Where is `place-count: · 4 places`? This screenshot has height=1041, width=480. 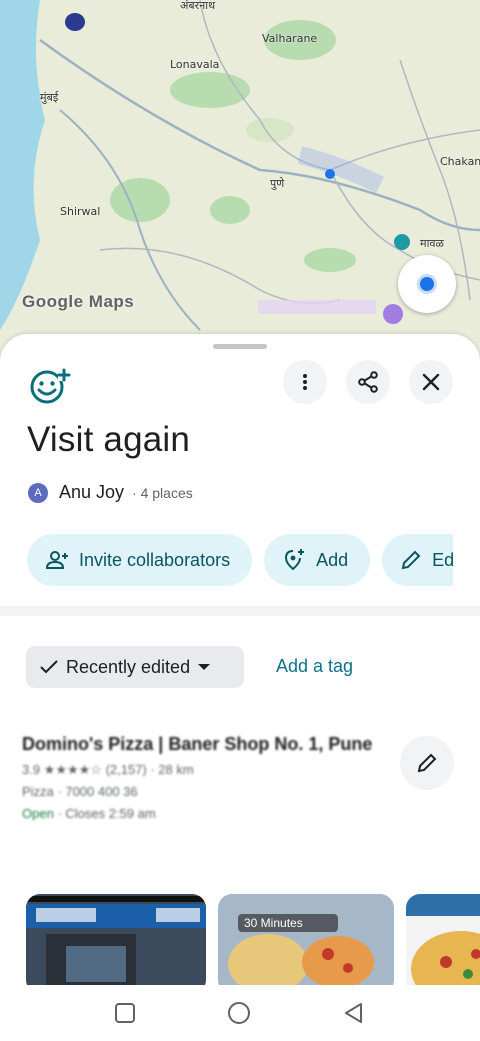 place-count: · 4 places is located at coordinates (162, 492).